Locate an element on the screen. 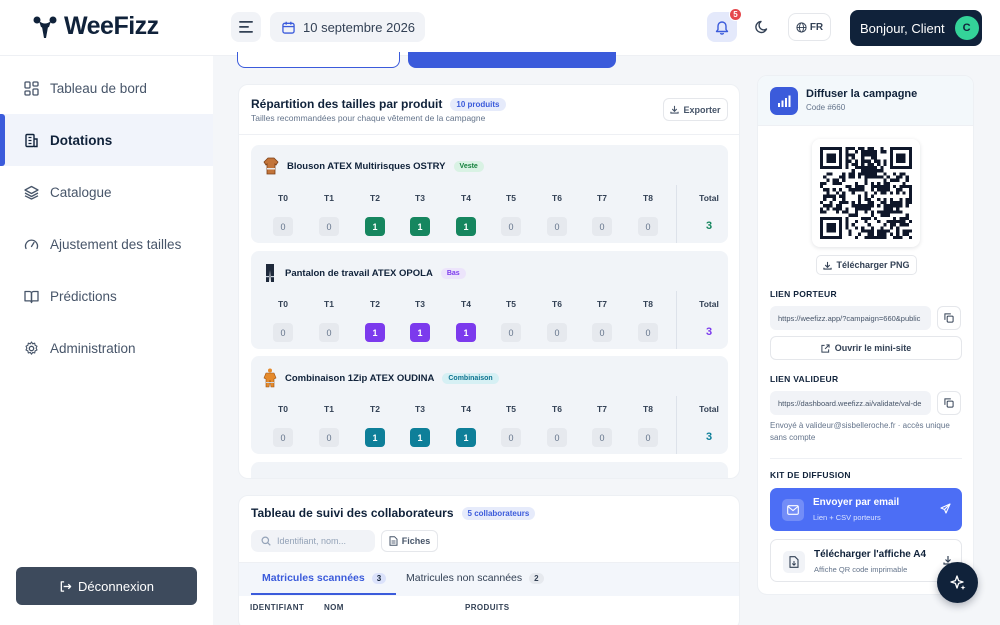 This screenshot has height=625, width=1000. export-label: Exporter is located at coordinates (702, 109).